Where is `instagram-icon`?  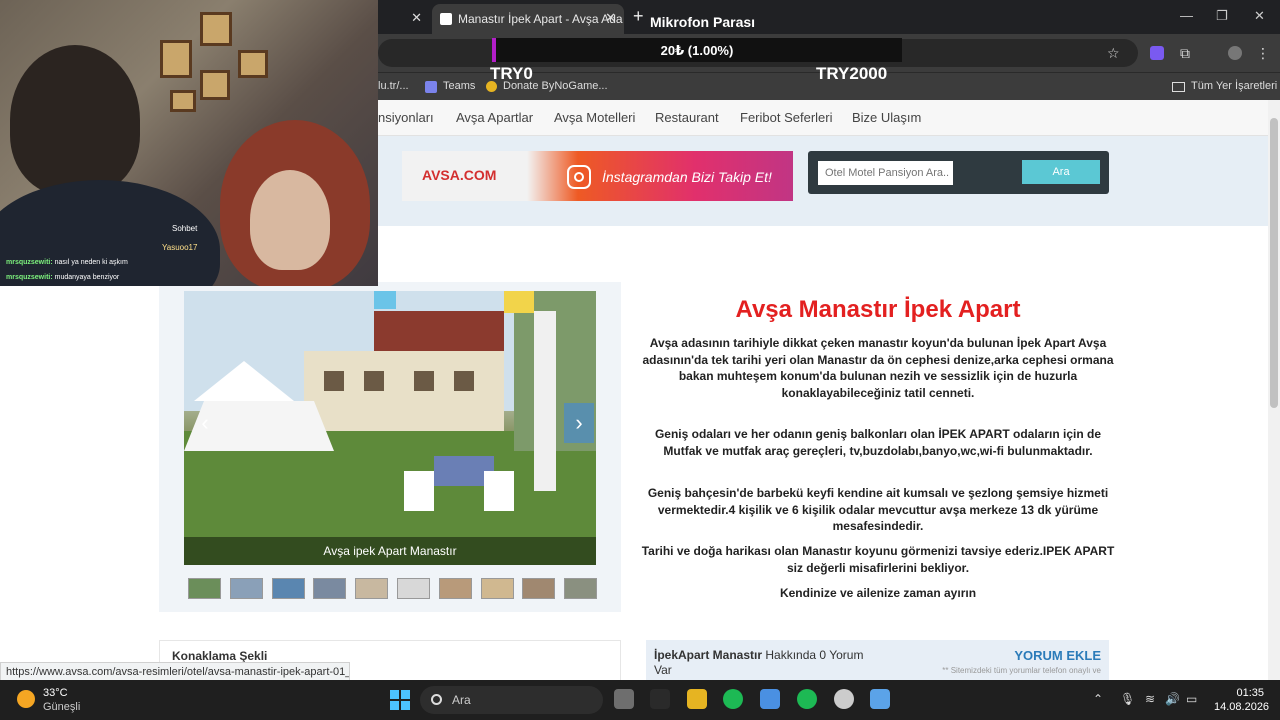 instagram-icon is located at coordinates (579, 177).